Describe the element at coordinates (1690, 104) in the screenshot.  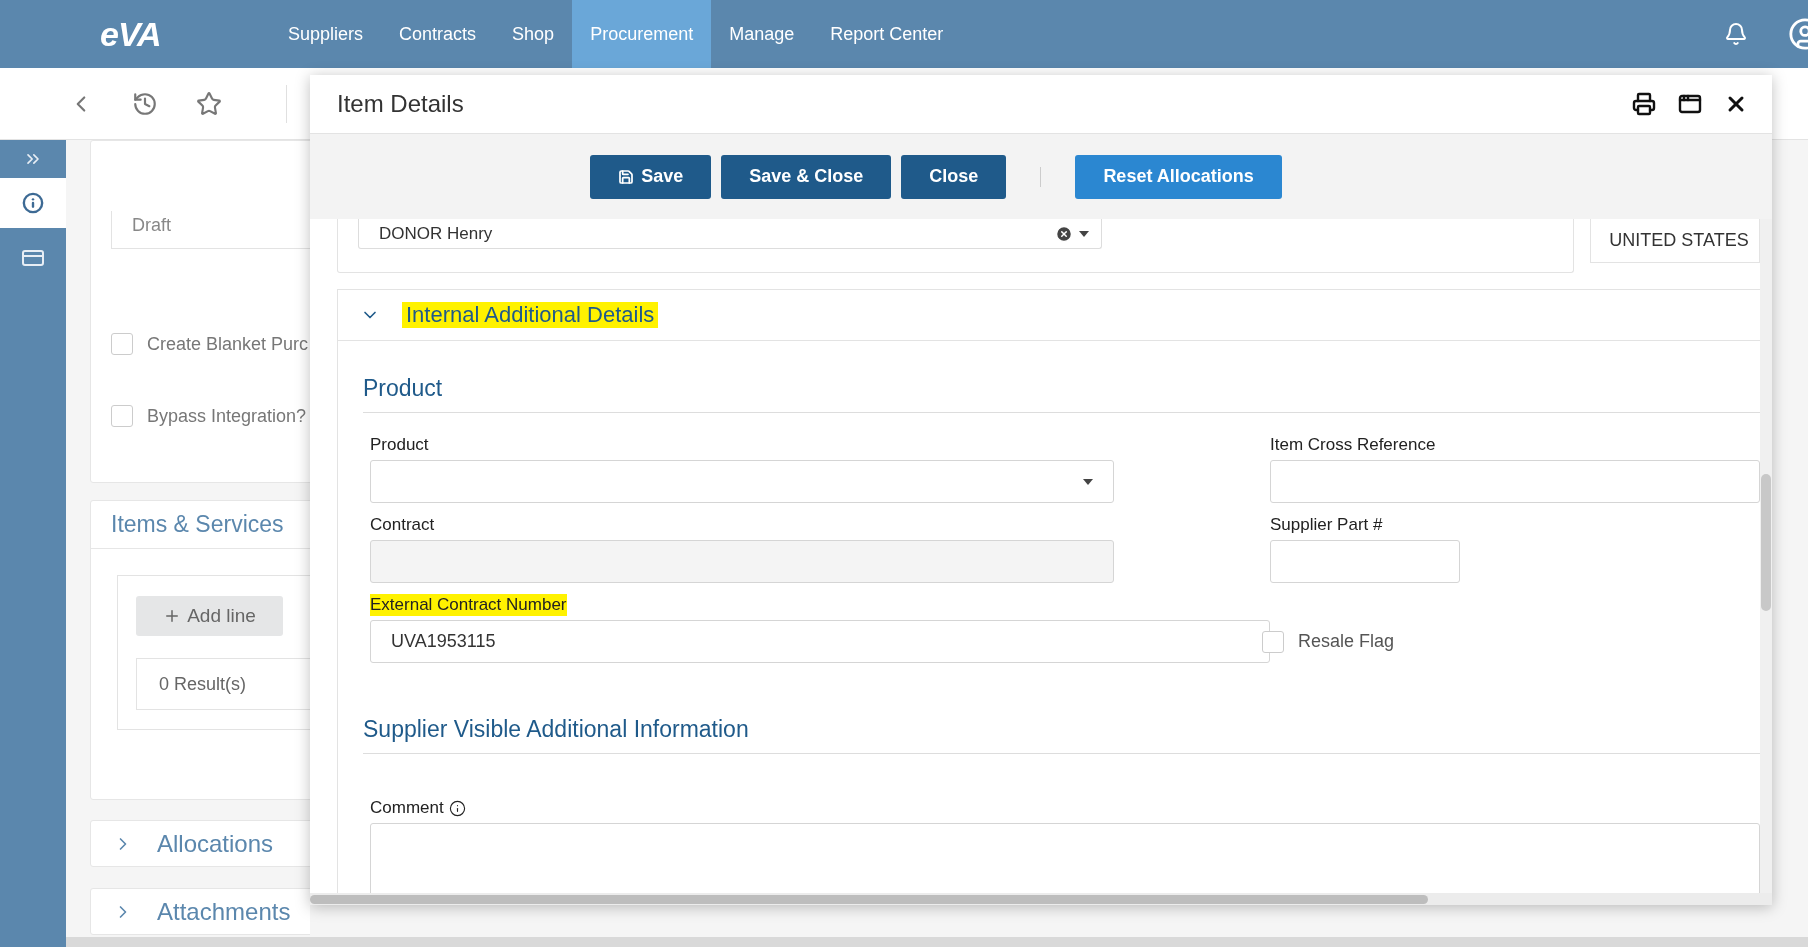
I see `maximize-icon` at that location.